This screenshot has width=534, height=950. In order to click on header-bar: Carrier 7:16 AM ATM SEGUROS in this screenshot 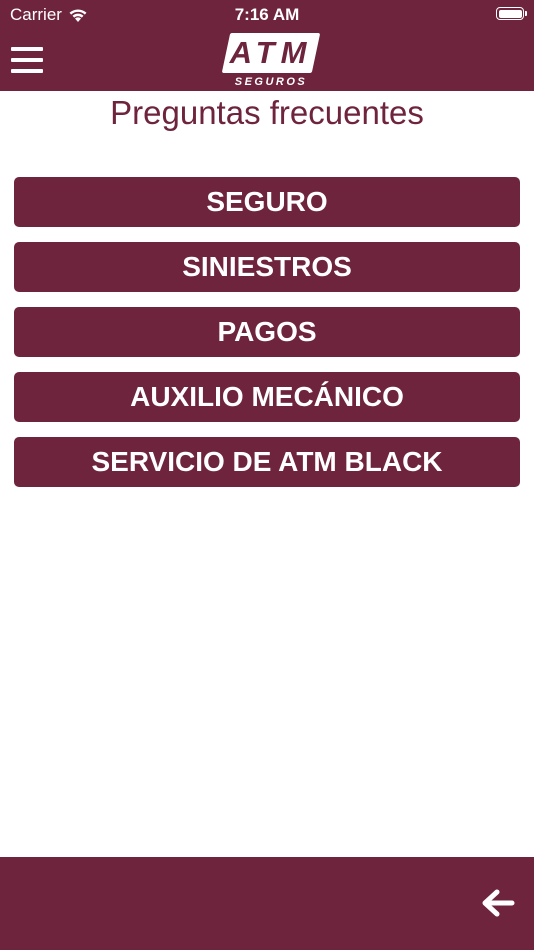, I will do `click(267, 45)`.